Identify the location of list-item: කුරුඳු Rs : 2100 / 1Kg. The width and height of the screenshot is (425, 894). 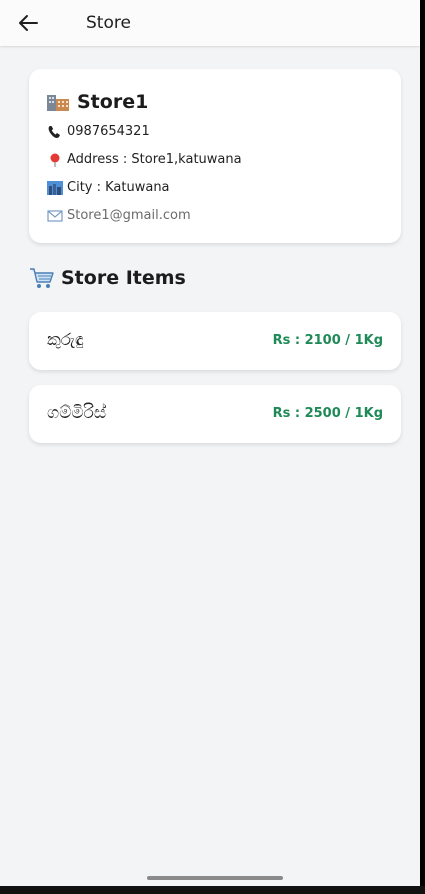
(215, 341).